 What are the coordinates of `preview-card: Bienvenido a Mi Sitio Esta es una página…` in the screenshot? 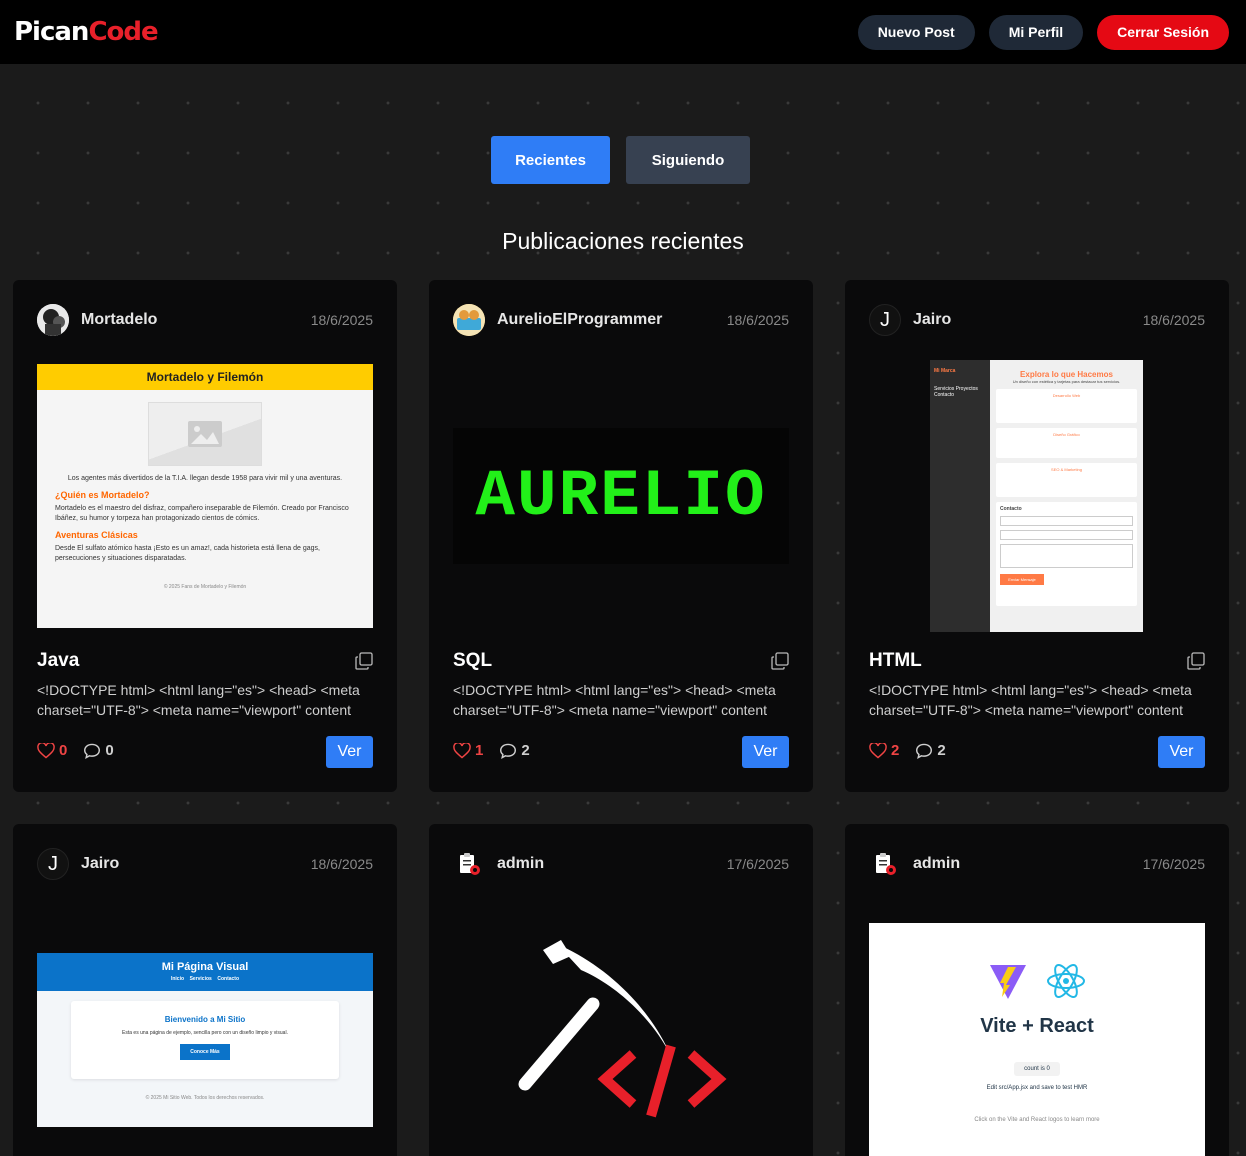 It's located at (205, 1040).